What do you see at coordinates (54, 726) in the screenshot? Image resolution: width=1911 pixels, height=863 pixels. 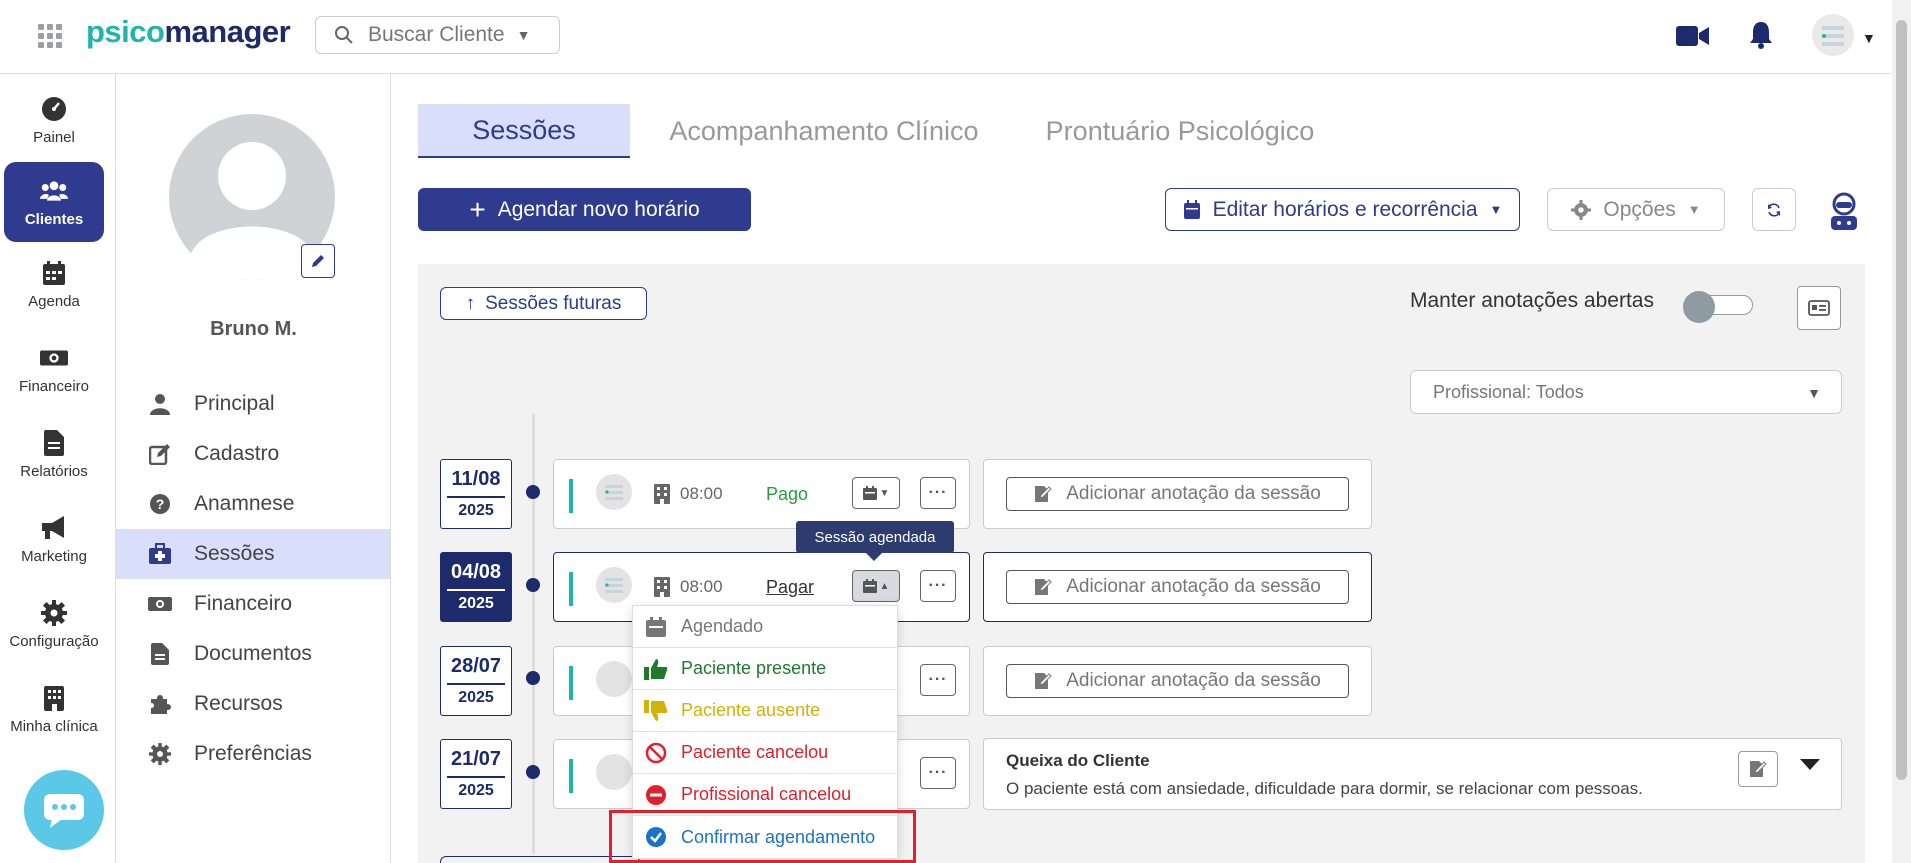 I see `nav-label: Minha clínica` at bounding box center [54, 726].